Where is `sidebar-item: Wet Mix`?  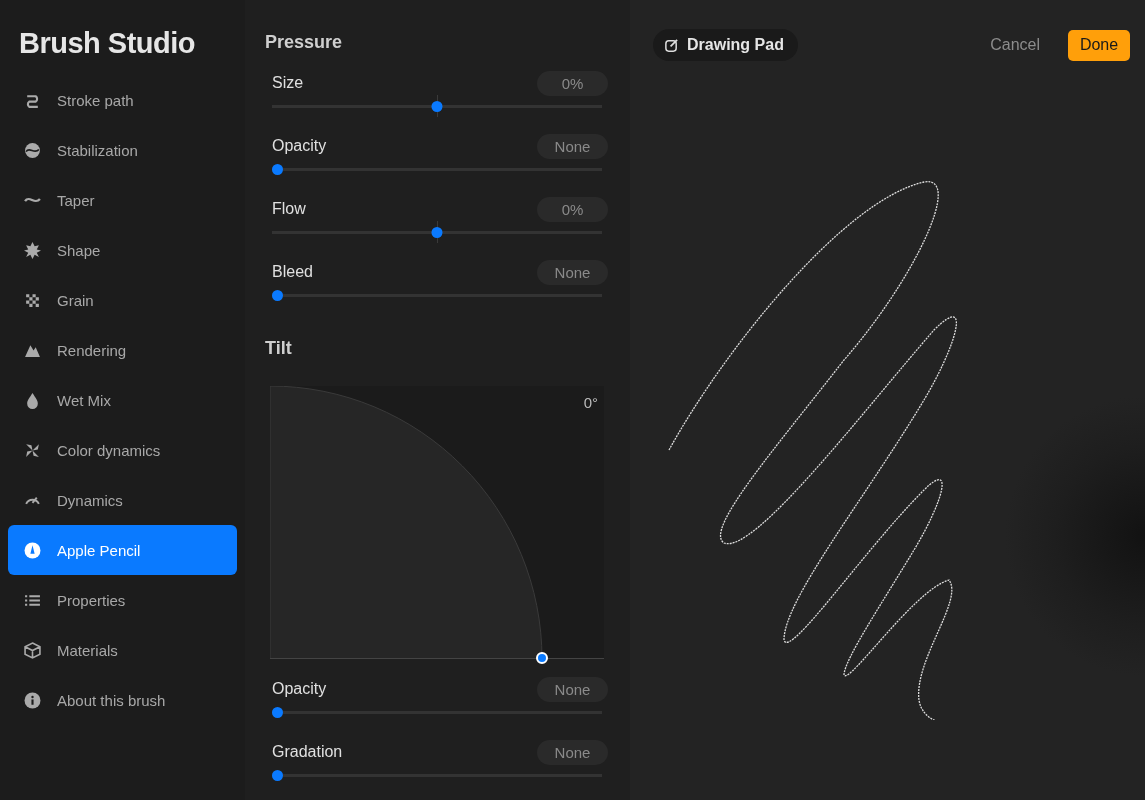 sidebar-item: Wet Mix is located at coordinates (122, 400).